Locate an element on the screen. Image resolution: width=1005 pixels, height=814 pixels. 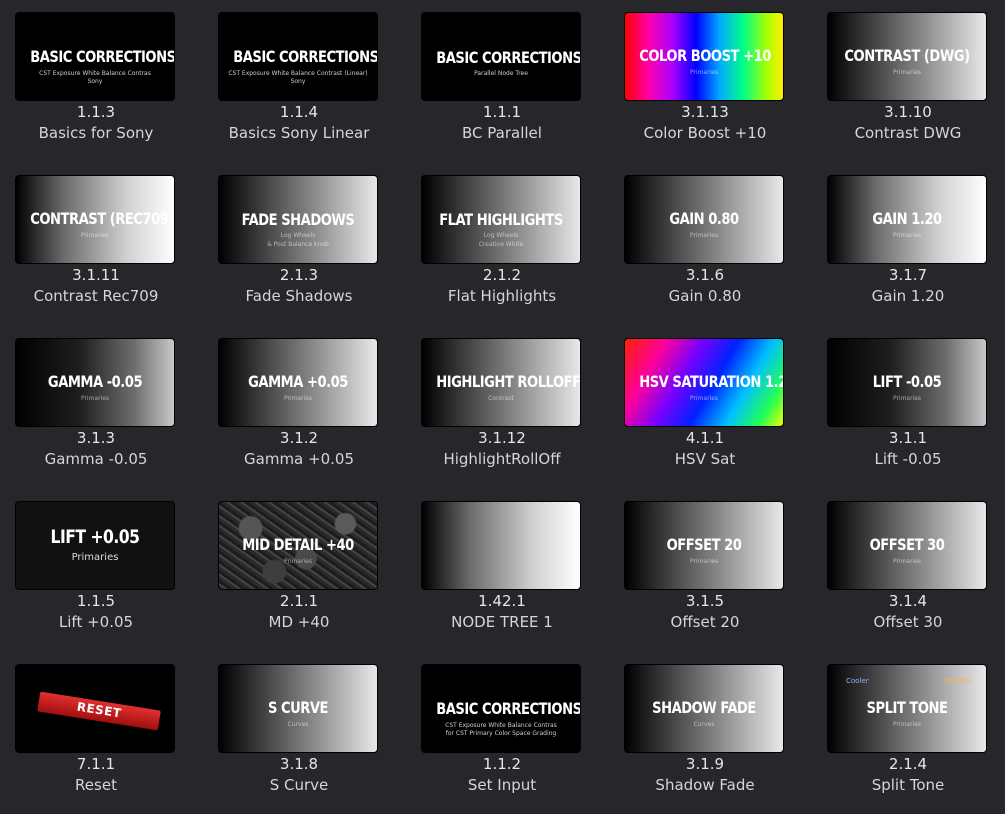
preset-card: LIFT -0.05 Primaries 3.1.1 Lift -0.05 is located at coordinates (908, 403).